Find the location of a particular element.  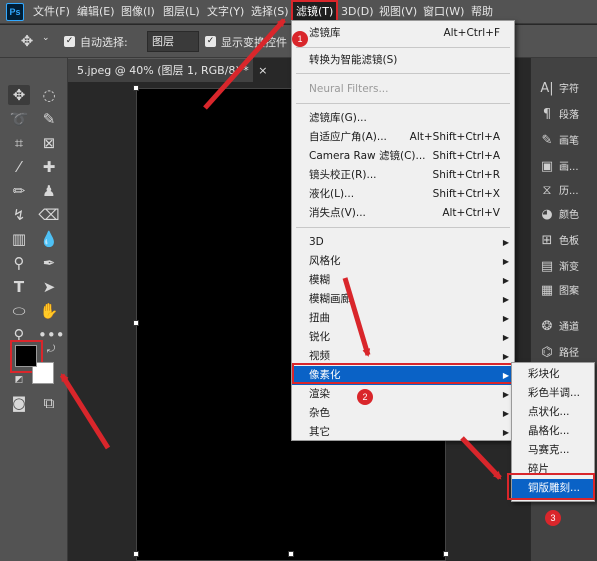

document-title: 5.jpeg @ 40% (图层 1, RGB/8) * is located at coordinates (163, 70).